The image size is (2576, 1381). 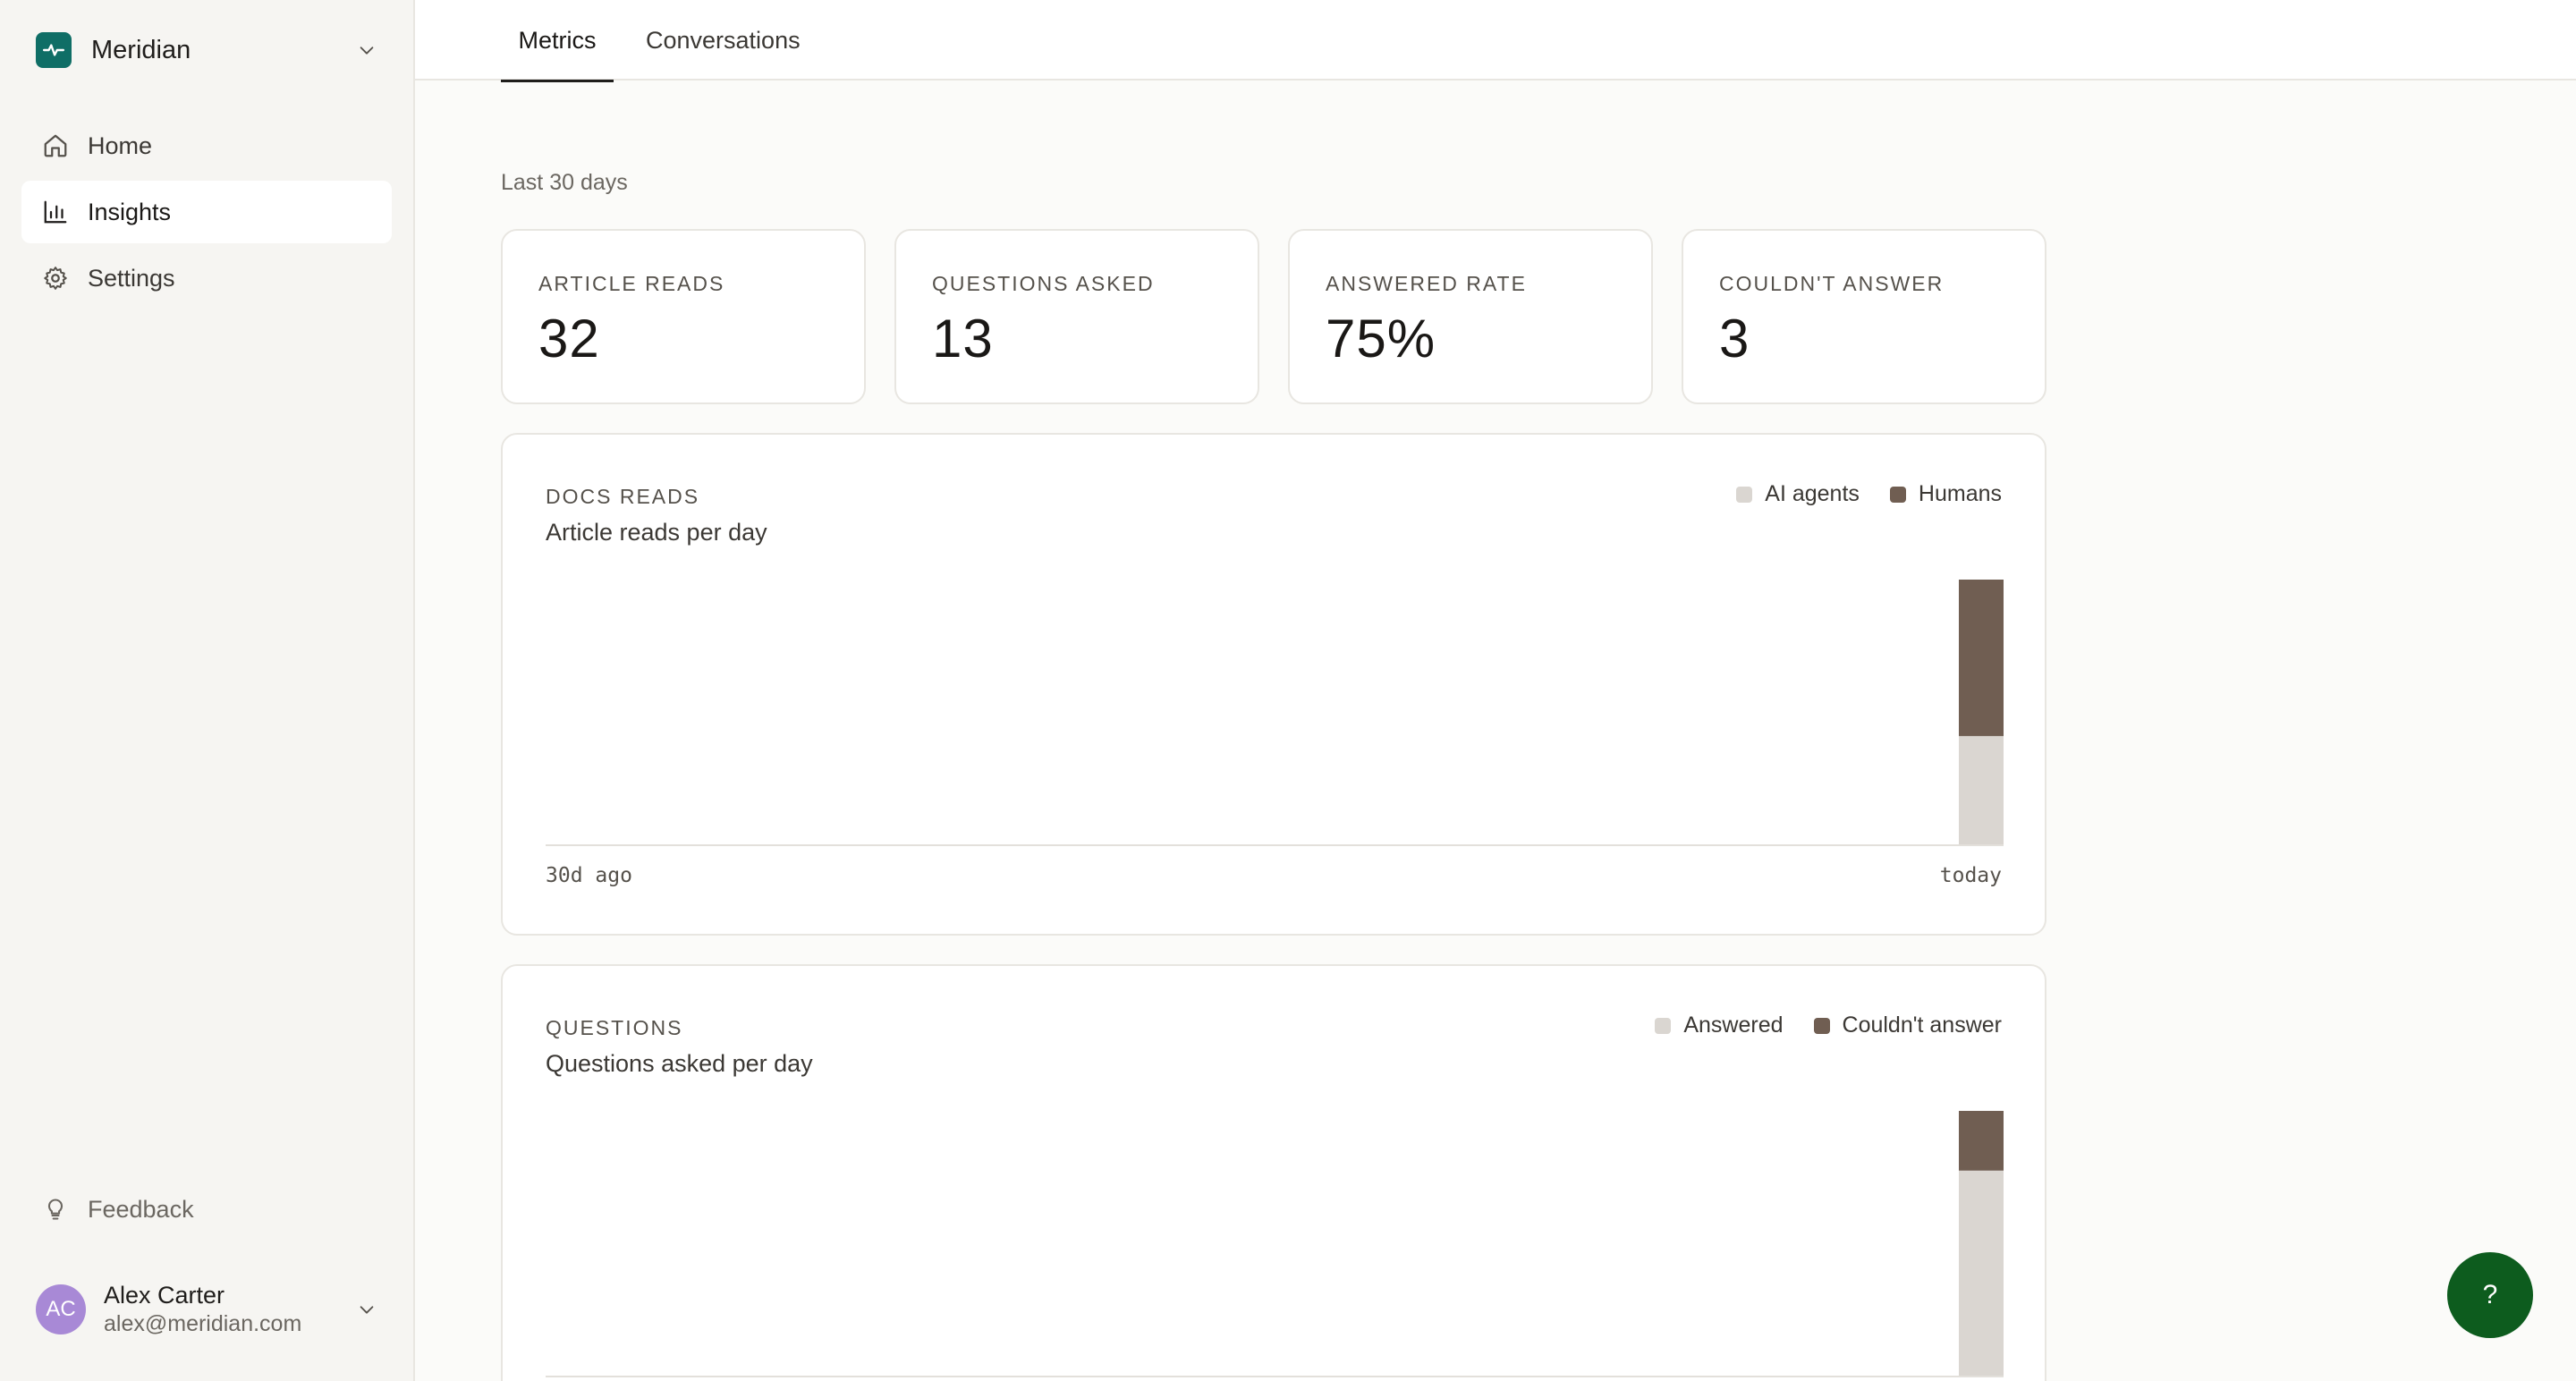 What do you see at coordinates (614, 1027) in the screenshot?
I see `chart-kicker: QUESTIONS` at bounding box center [614, 1027].